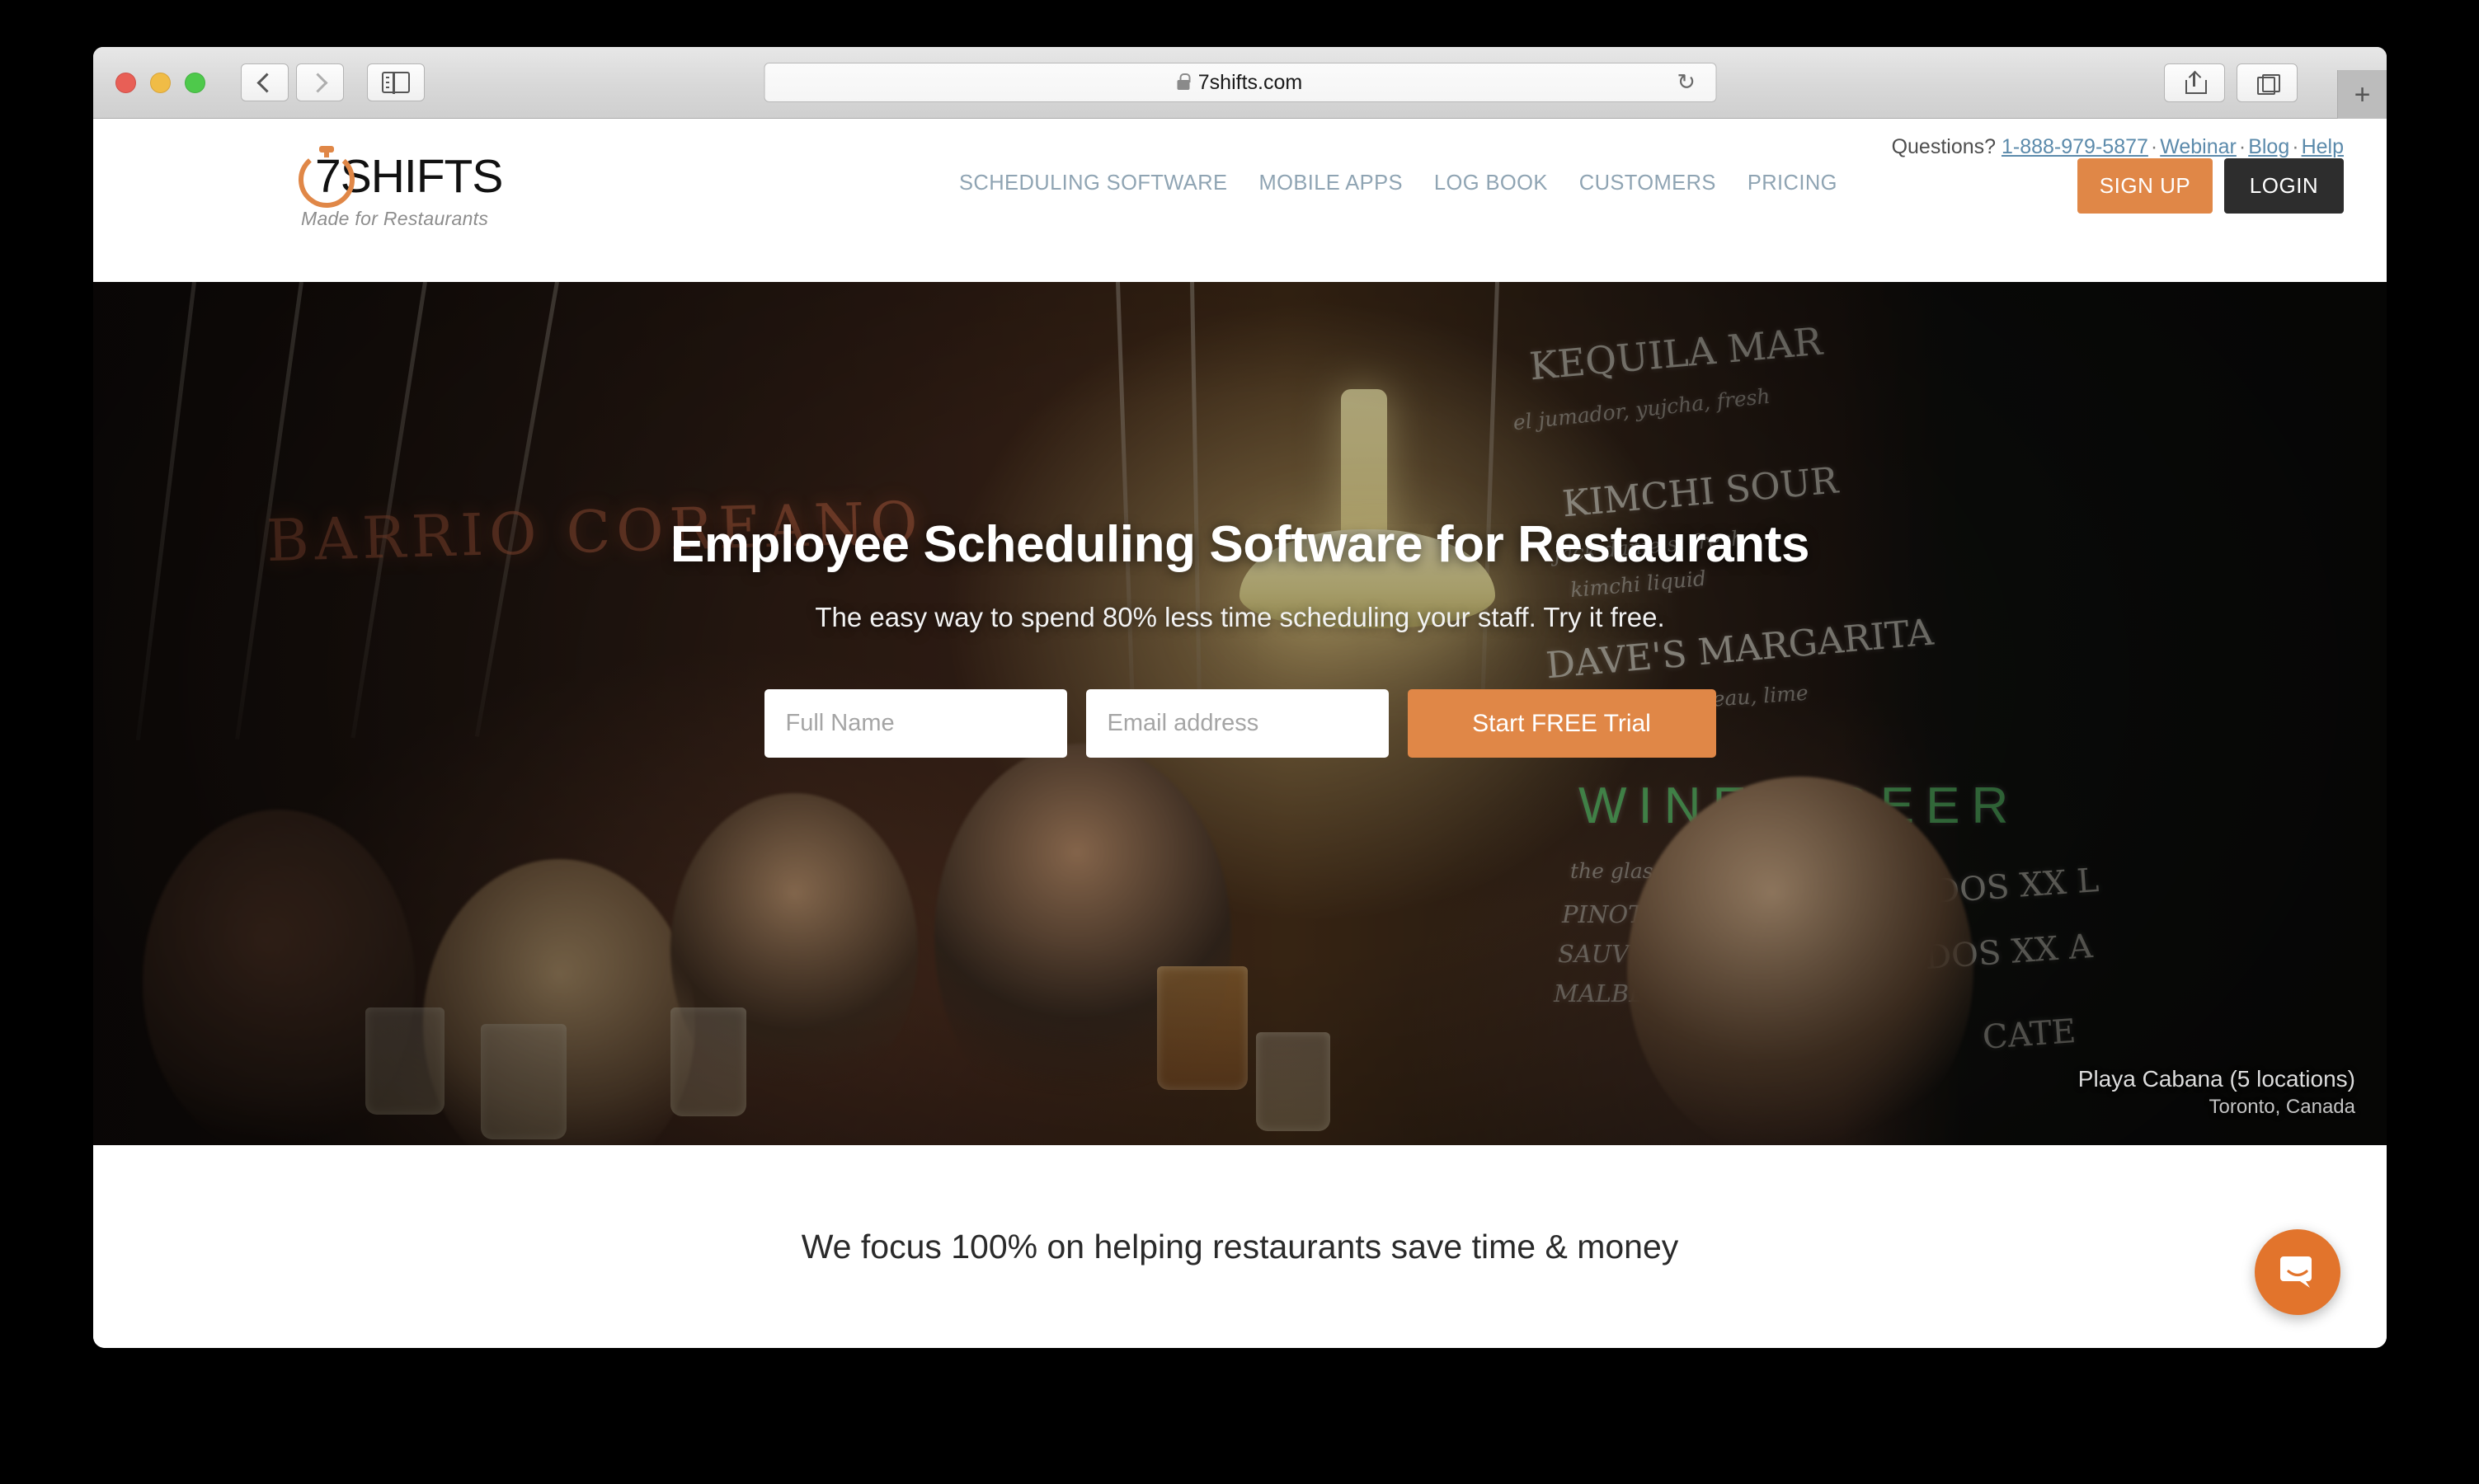 Image resolution: width=2479 pixels, height=1484 pixels. Describe the element at coordinates (2216, 1079) in the screenshot. I see `photo-credit-name: Playa Cabana (5 locations)` at that location.